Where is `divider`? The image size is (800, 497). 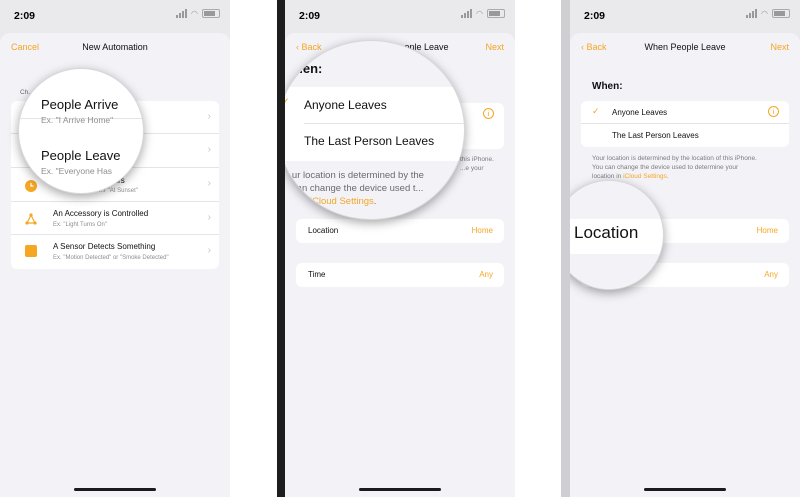
divider is located at coordinates (384, 123).